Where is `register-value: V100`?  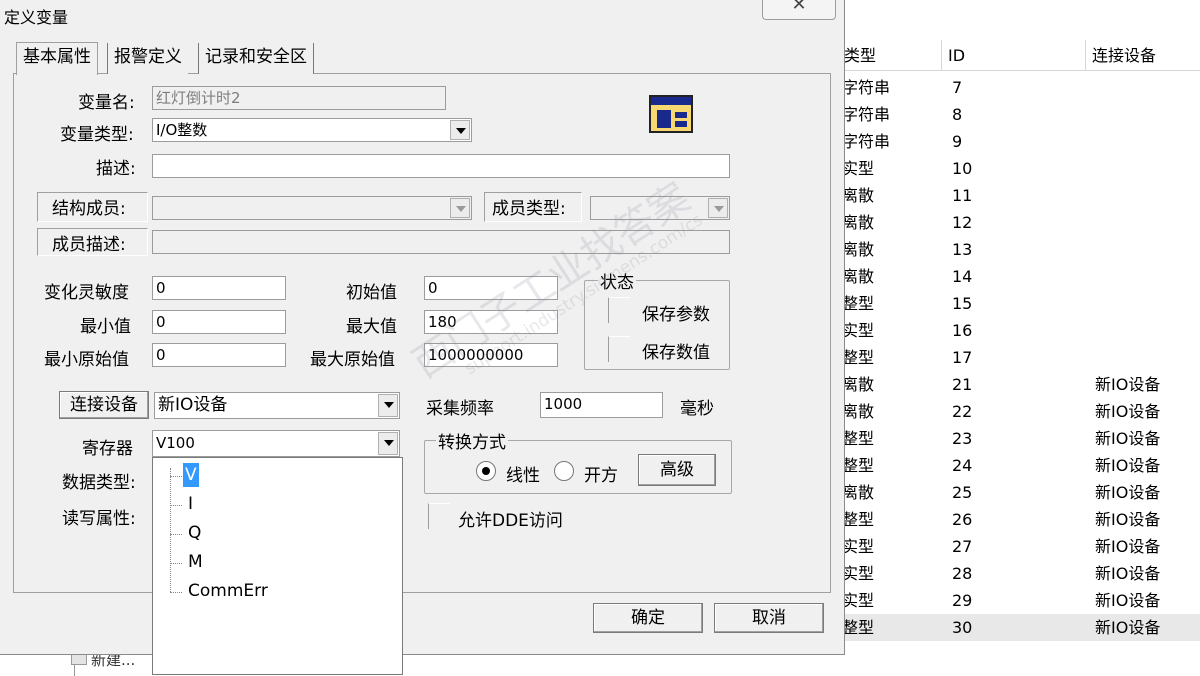
register-value: V100 is located at coordinates (175, 443).